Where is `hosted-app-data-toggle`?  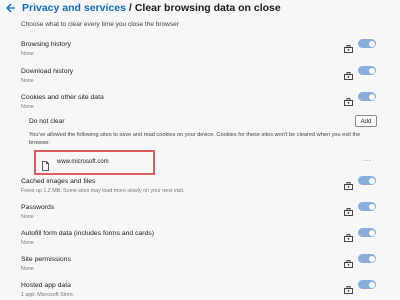
hosted-app-data-toggle is located at coordinates (367, 284).